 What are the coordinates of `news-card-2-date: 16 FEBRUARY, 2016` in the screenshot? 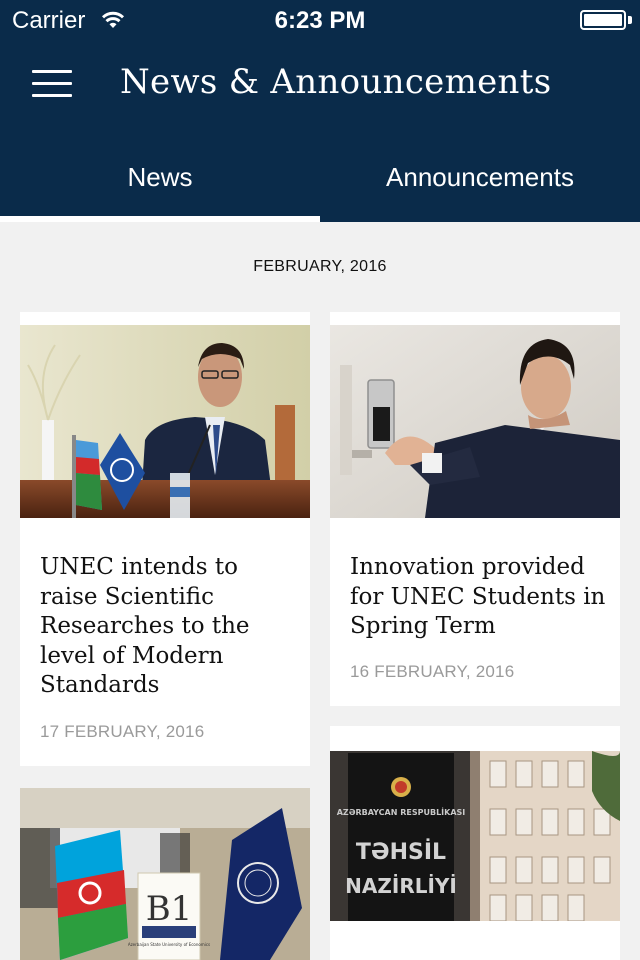 It's located at (432, 671).